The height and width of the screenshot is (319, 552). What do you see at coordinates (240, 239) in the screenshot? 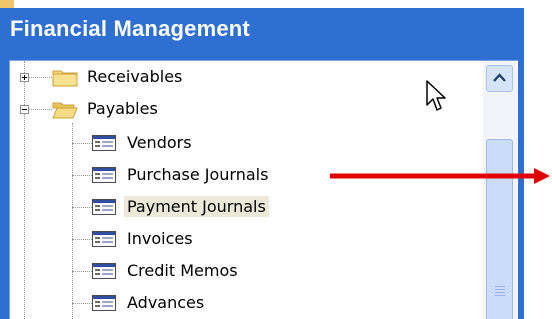
I see `tree-item-invoices: Invoices` at bounding box center [240, 239].